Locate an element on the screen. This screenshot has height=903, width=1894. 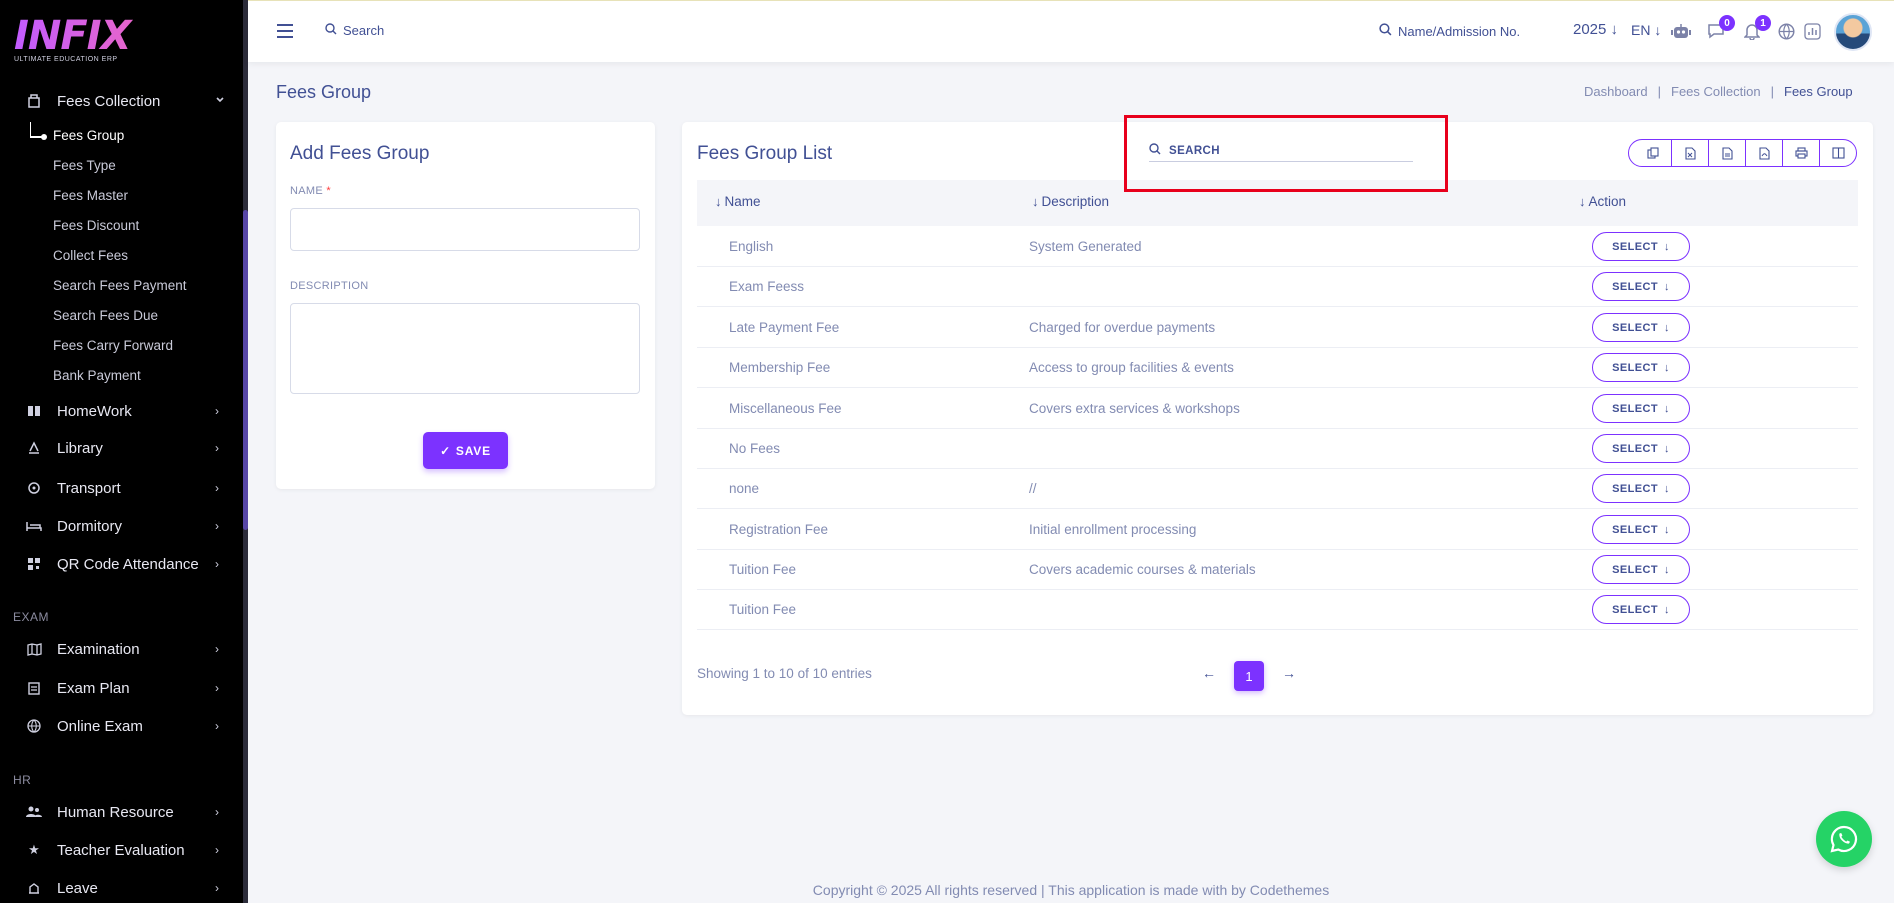
pdf-icon is located at coordinates (1763, 153).